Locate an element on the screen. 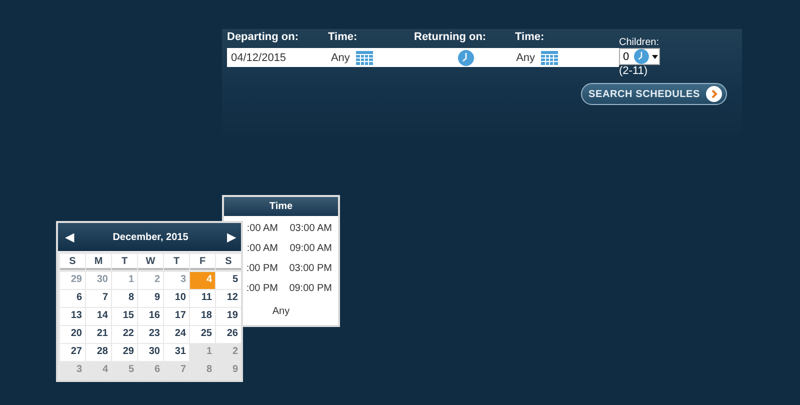 The width and height of the screenshot is (800, 405). time-popup-title: Time is located at coordinates (281, 206).